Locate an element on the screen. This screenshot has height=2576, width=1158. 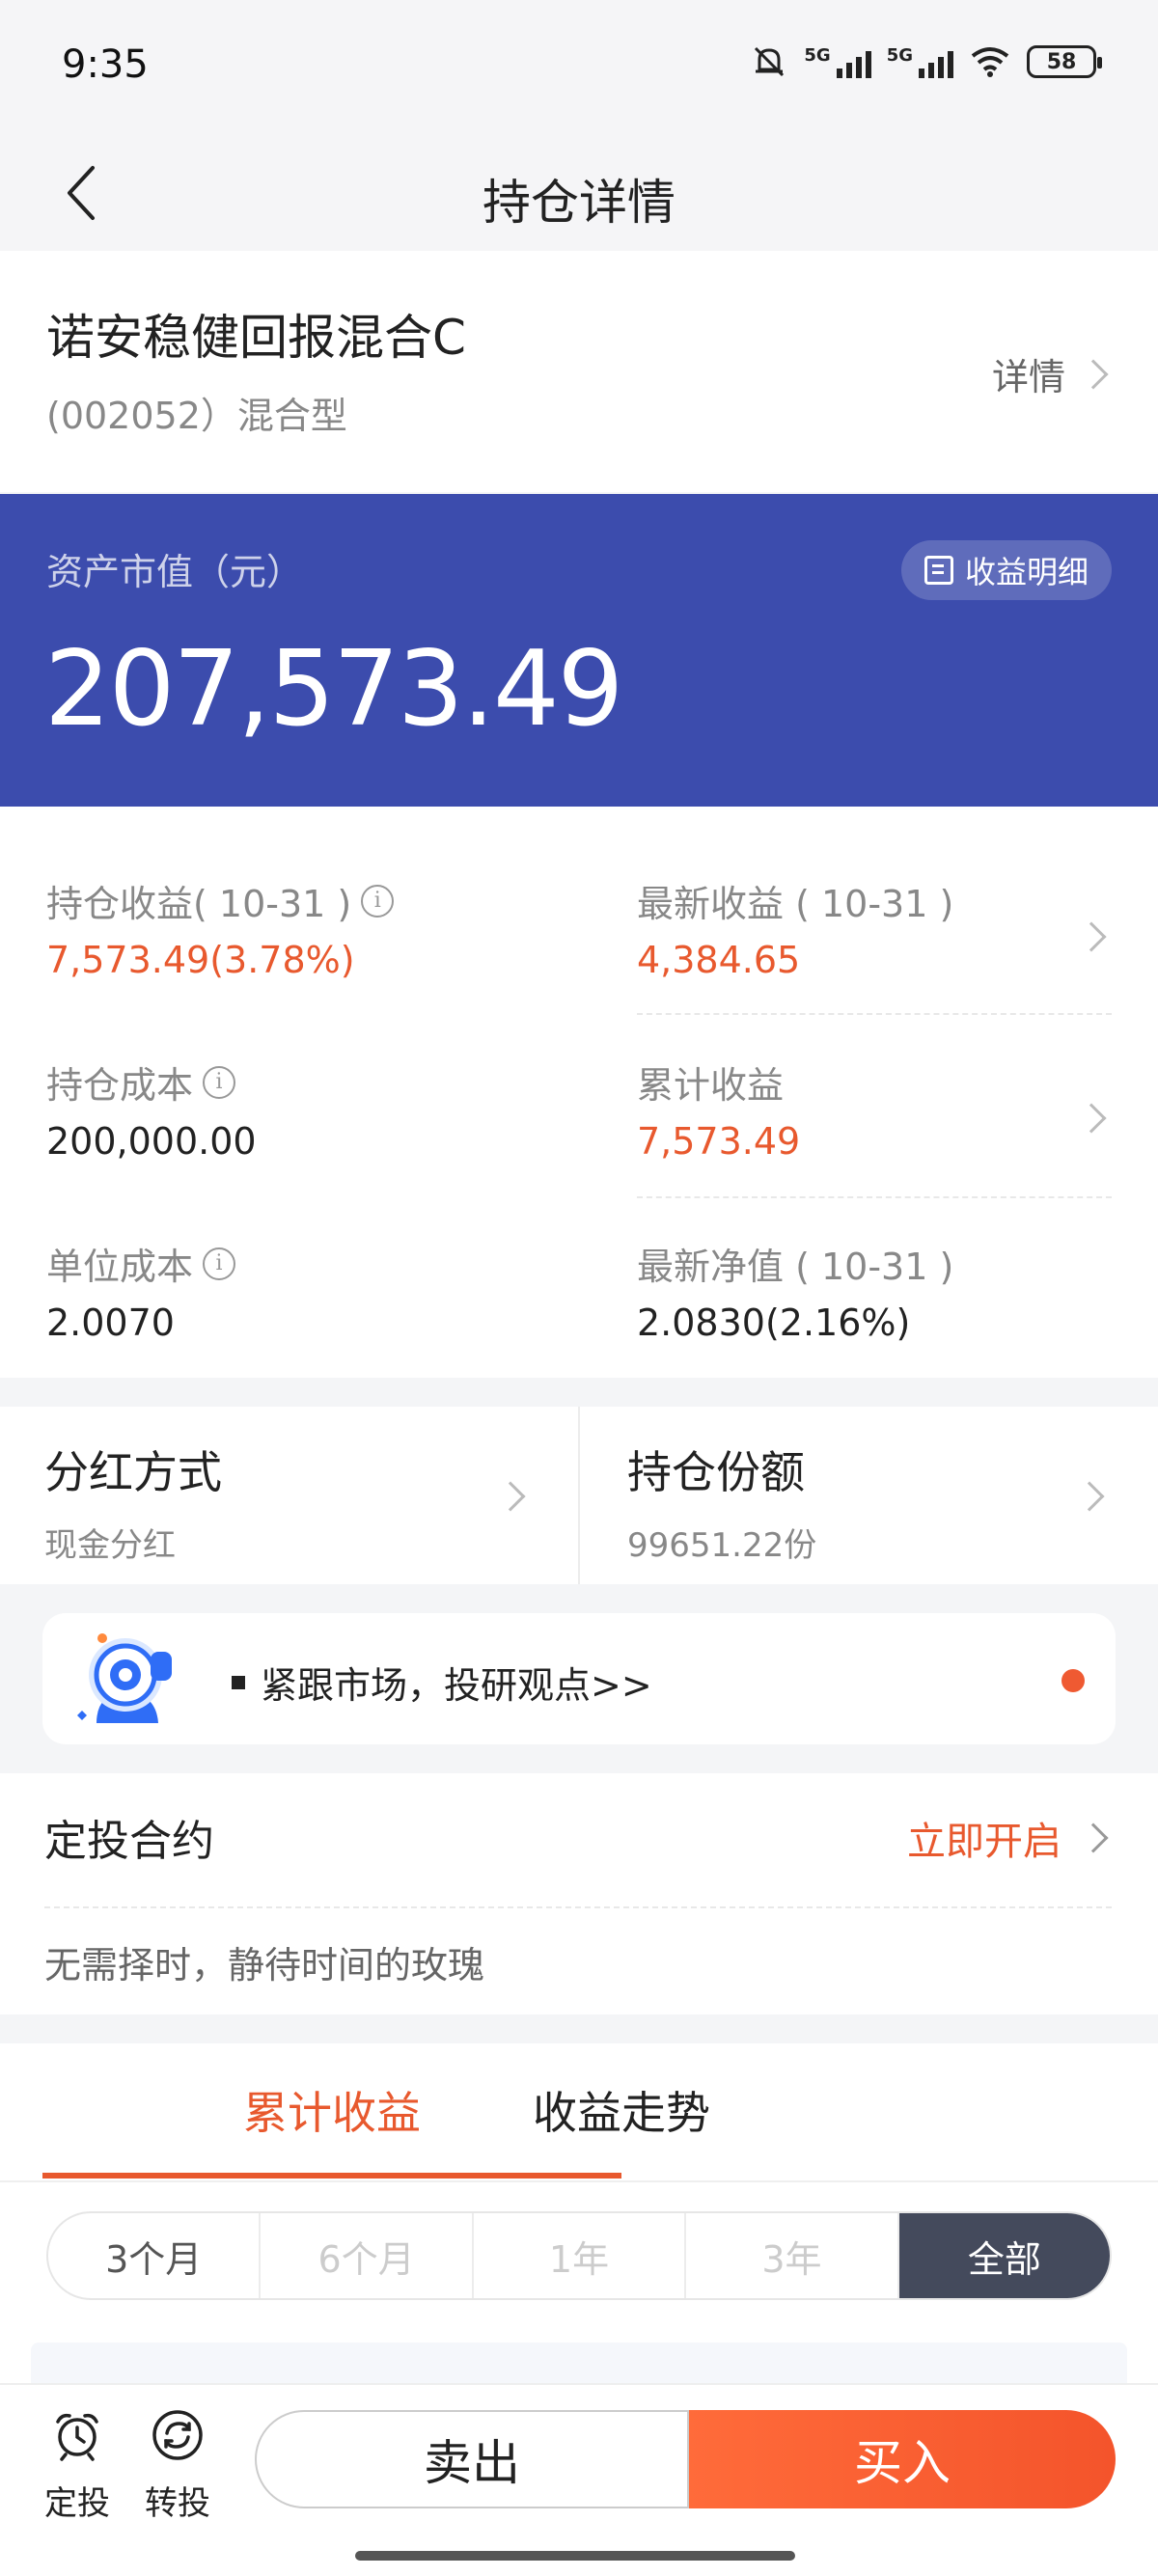
range-3m: 3个月 is located at coordinates (155, 2255).